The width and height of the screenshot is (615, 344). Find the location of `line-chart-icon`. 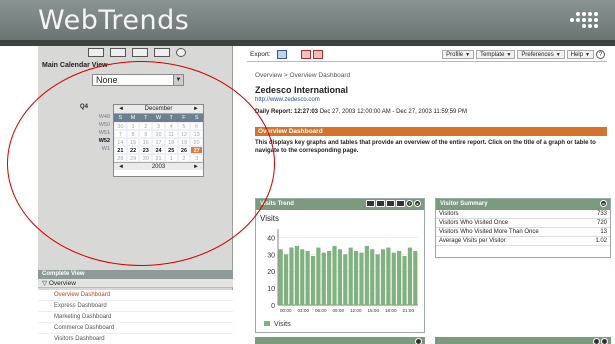

line-chart-icon is located at coordinates (380, 203).